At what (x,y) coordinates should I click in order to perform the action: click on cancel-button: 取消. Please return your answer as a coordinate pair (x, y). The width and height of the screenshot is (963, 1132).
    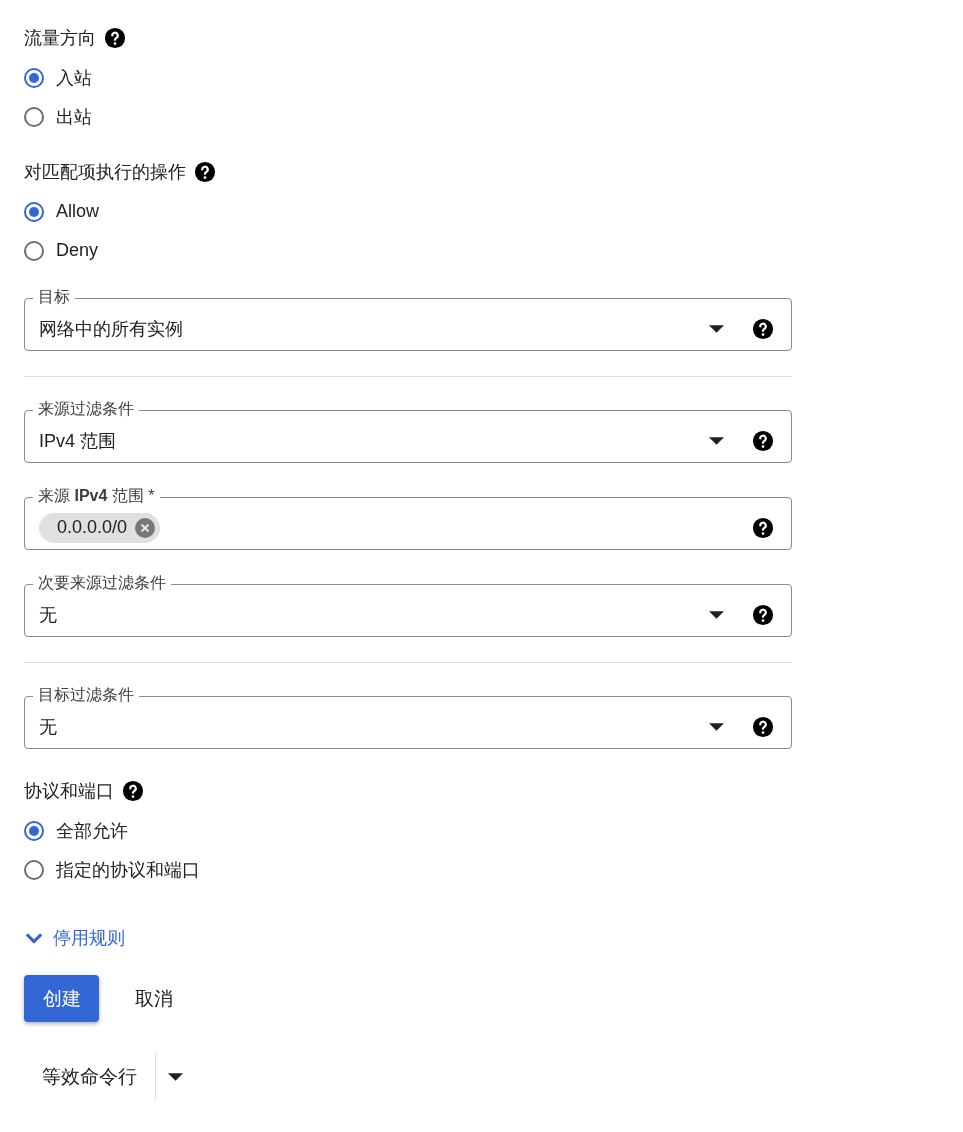
    Looking at the image, I should click on (154, 998).